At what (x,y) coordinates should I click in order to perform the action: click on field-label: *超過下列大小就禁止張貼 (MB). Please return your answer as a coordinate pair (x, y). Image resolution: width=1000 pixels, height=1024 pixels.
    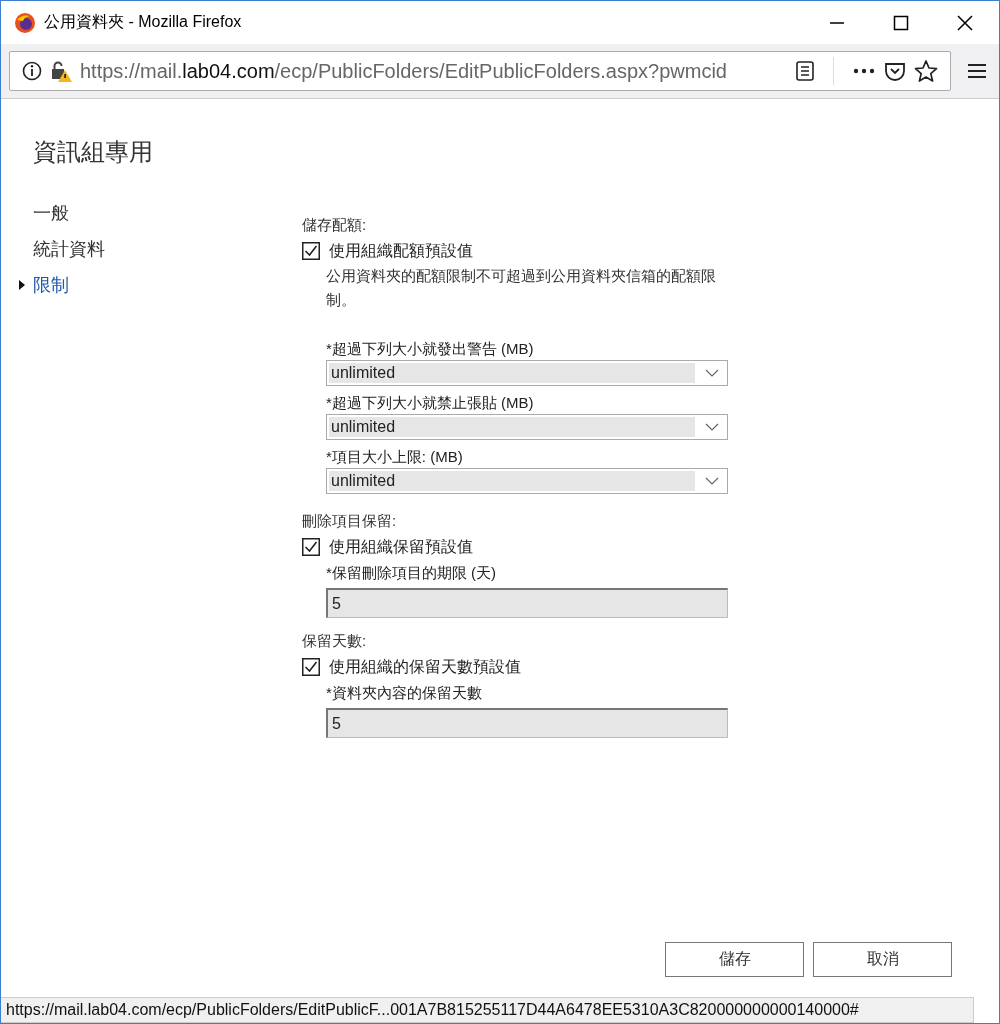
    Looking at the image, I should click on (430, 403).